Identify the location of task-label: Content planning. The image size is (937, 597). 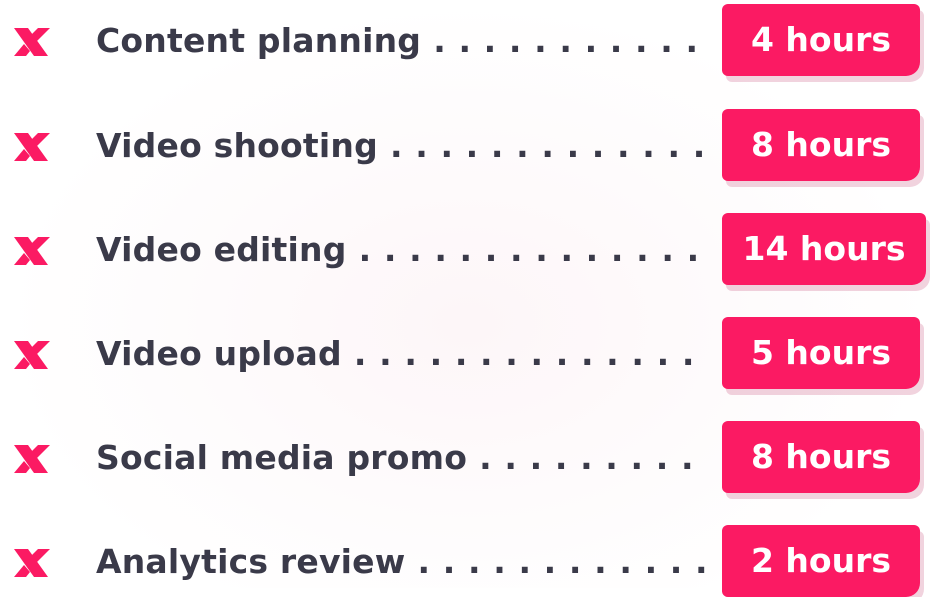
(401, 41).